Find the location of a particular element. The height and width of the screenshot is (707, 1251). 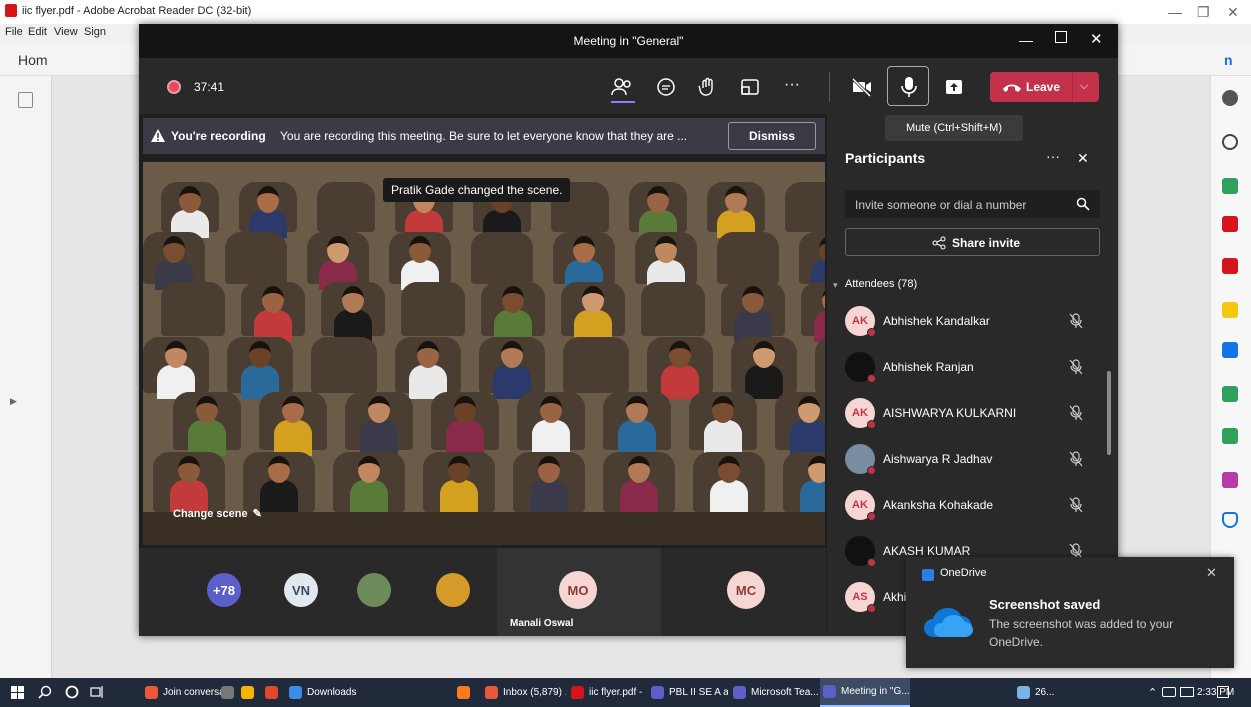

restore-icon: ❐ is located at coordinates (1203, 12).